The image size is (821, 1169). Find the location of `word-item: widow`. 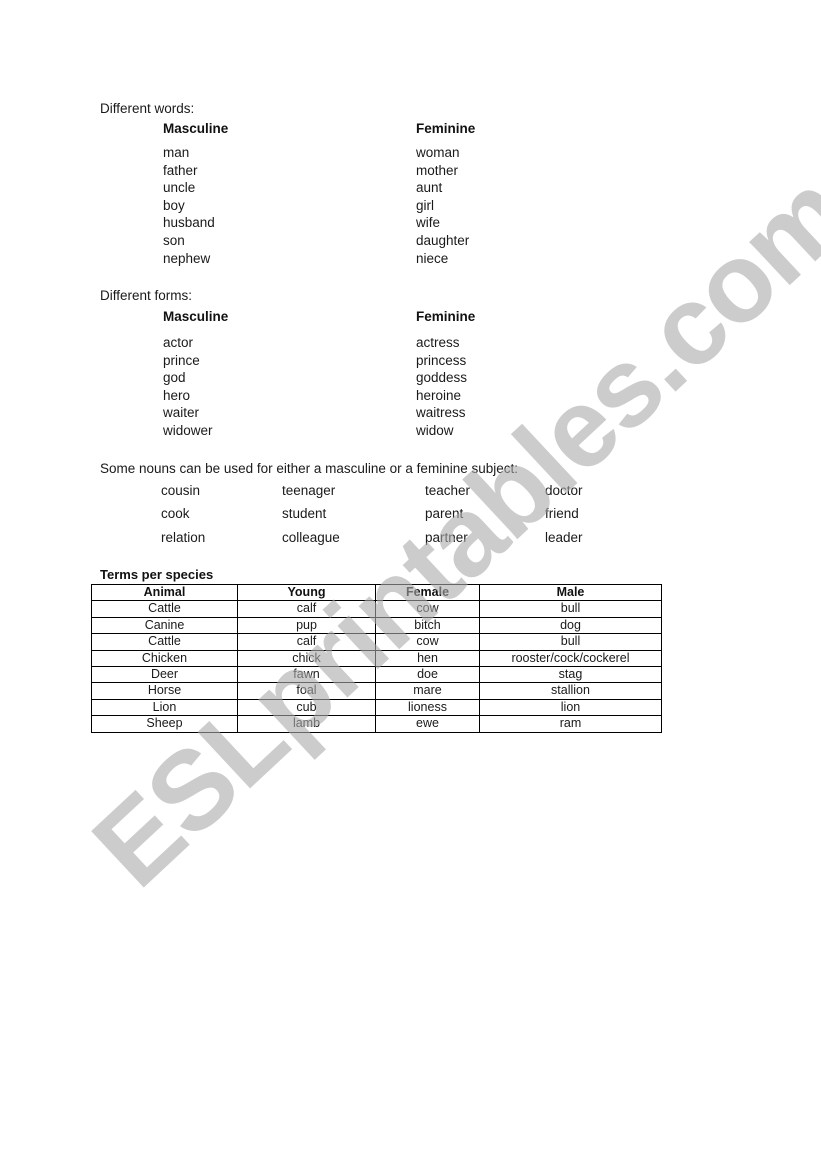

word-item: widow is located at coordinates (435, 430).